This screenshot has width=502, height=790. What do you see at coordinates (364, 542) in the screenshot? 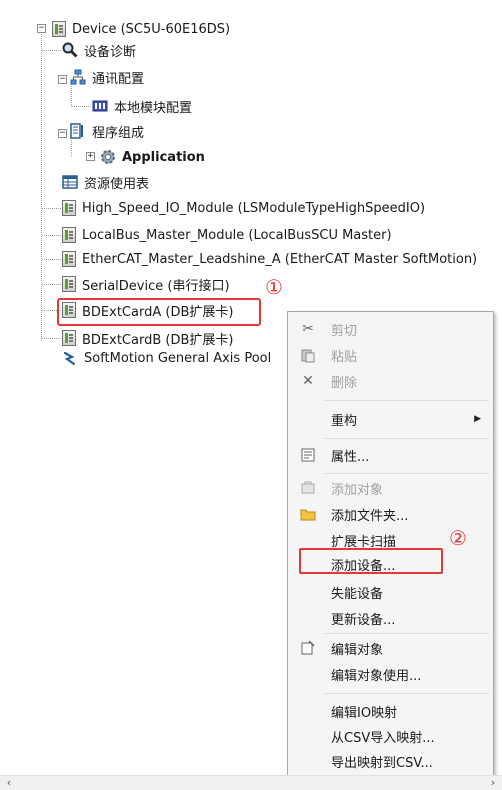
I see `menu-item-label: 扩展卡扫描` at bounding box center [364, 542].